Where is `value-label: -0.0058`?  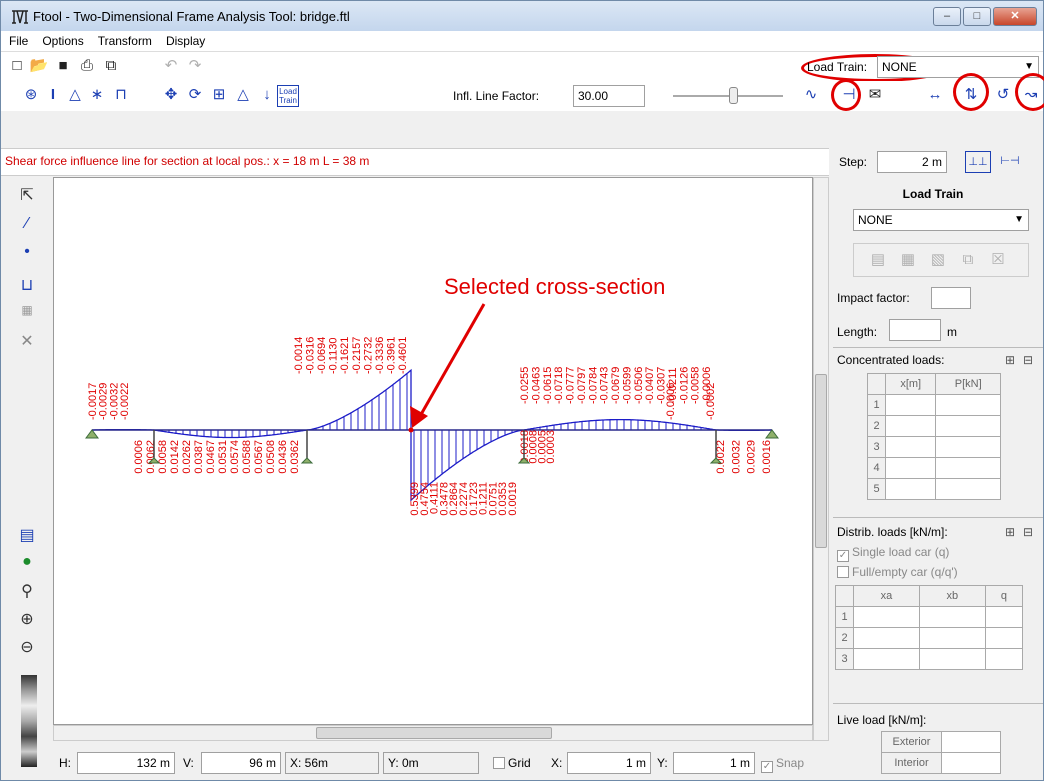
value-label: -0.0058 is located at coordinates (696, 385).